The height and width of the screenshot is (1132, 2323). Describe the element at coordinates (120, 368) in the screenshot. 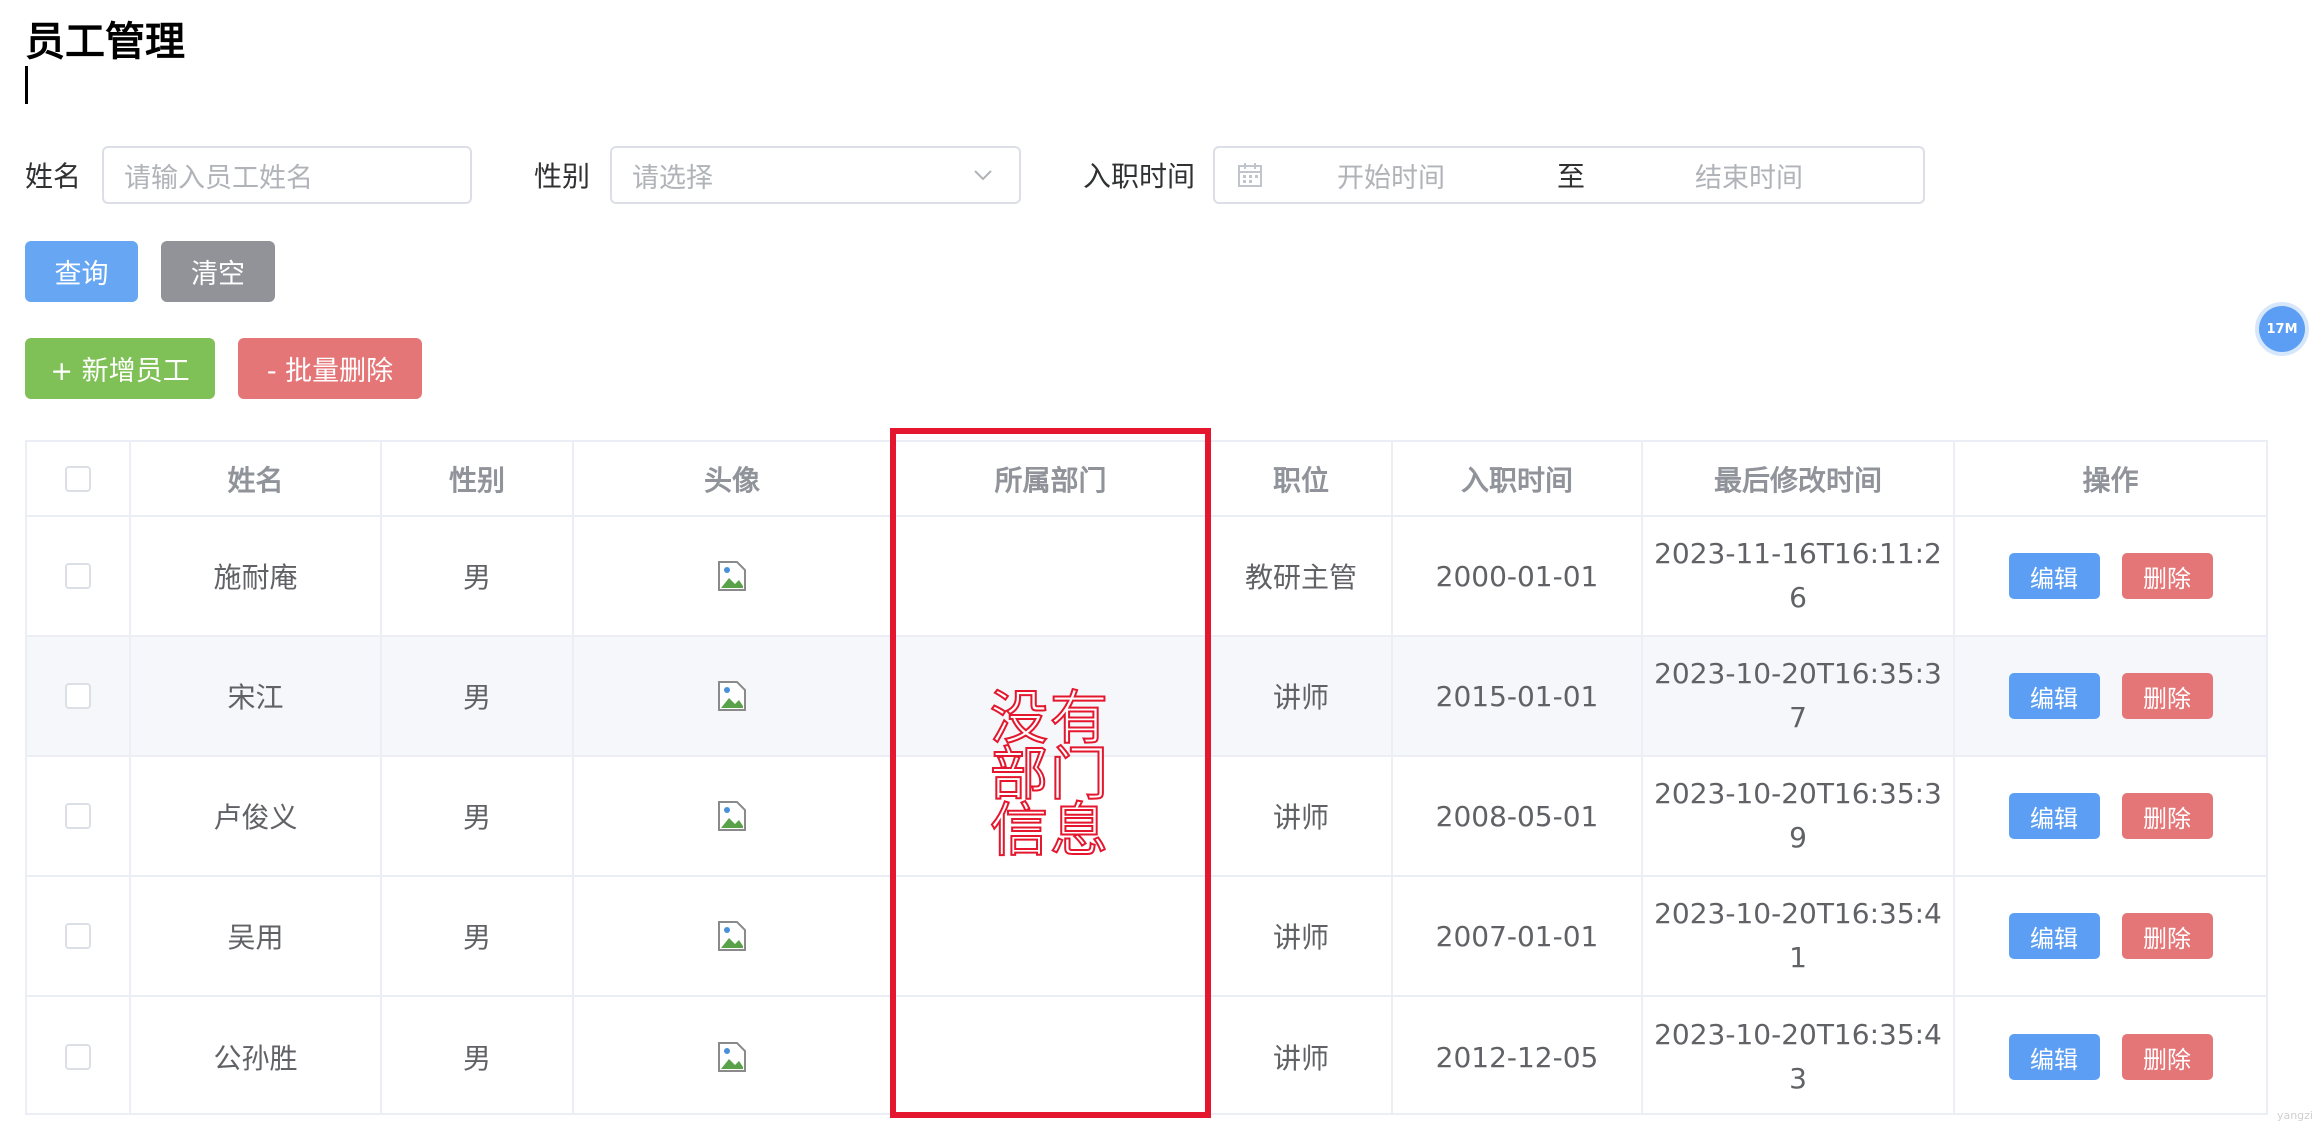

I see `add-employee-button: + 新增员工` at that location.